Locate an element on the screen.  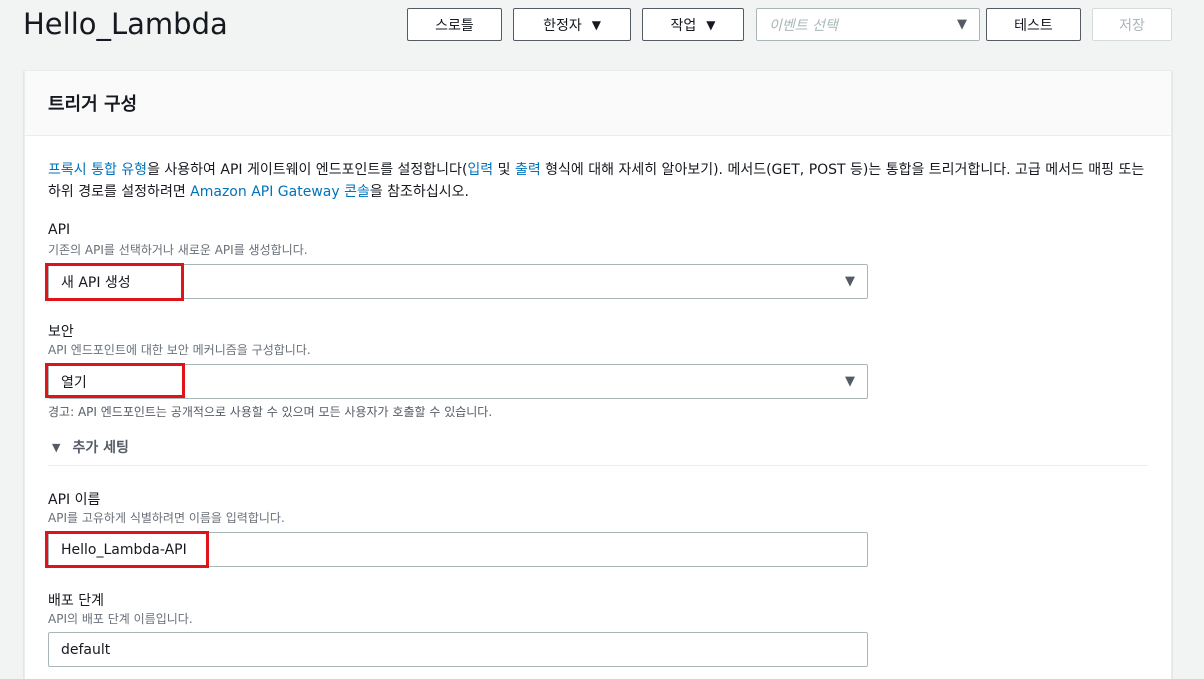
divider is located at coordinates (598, 465).